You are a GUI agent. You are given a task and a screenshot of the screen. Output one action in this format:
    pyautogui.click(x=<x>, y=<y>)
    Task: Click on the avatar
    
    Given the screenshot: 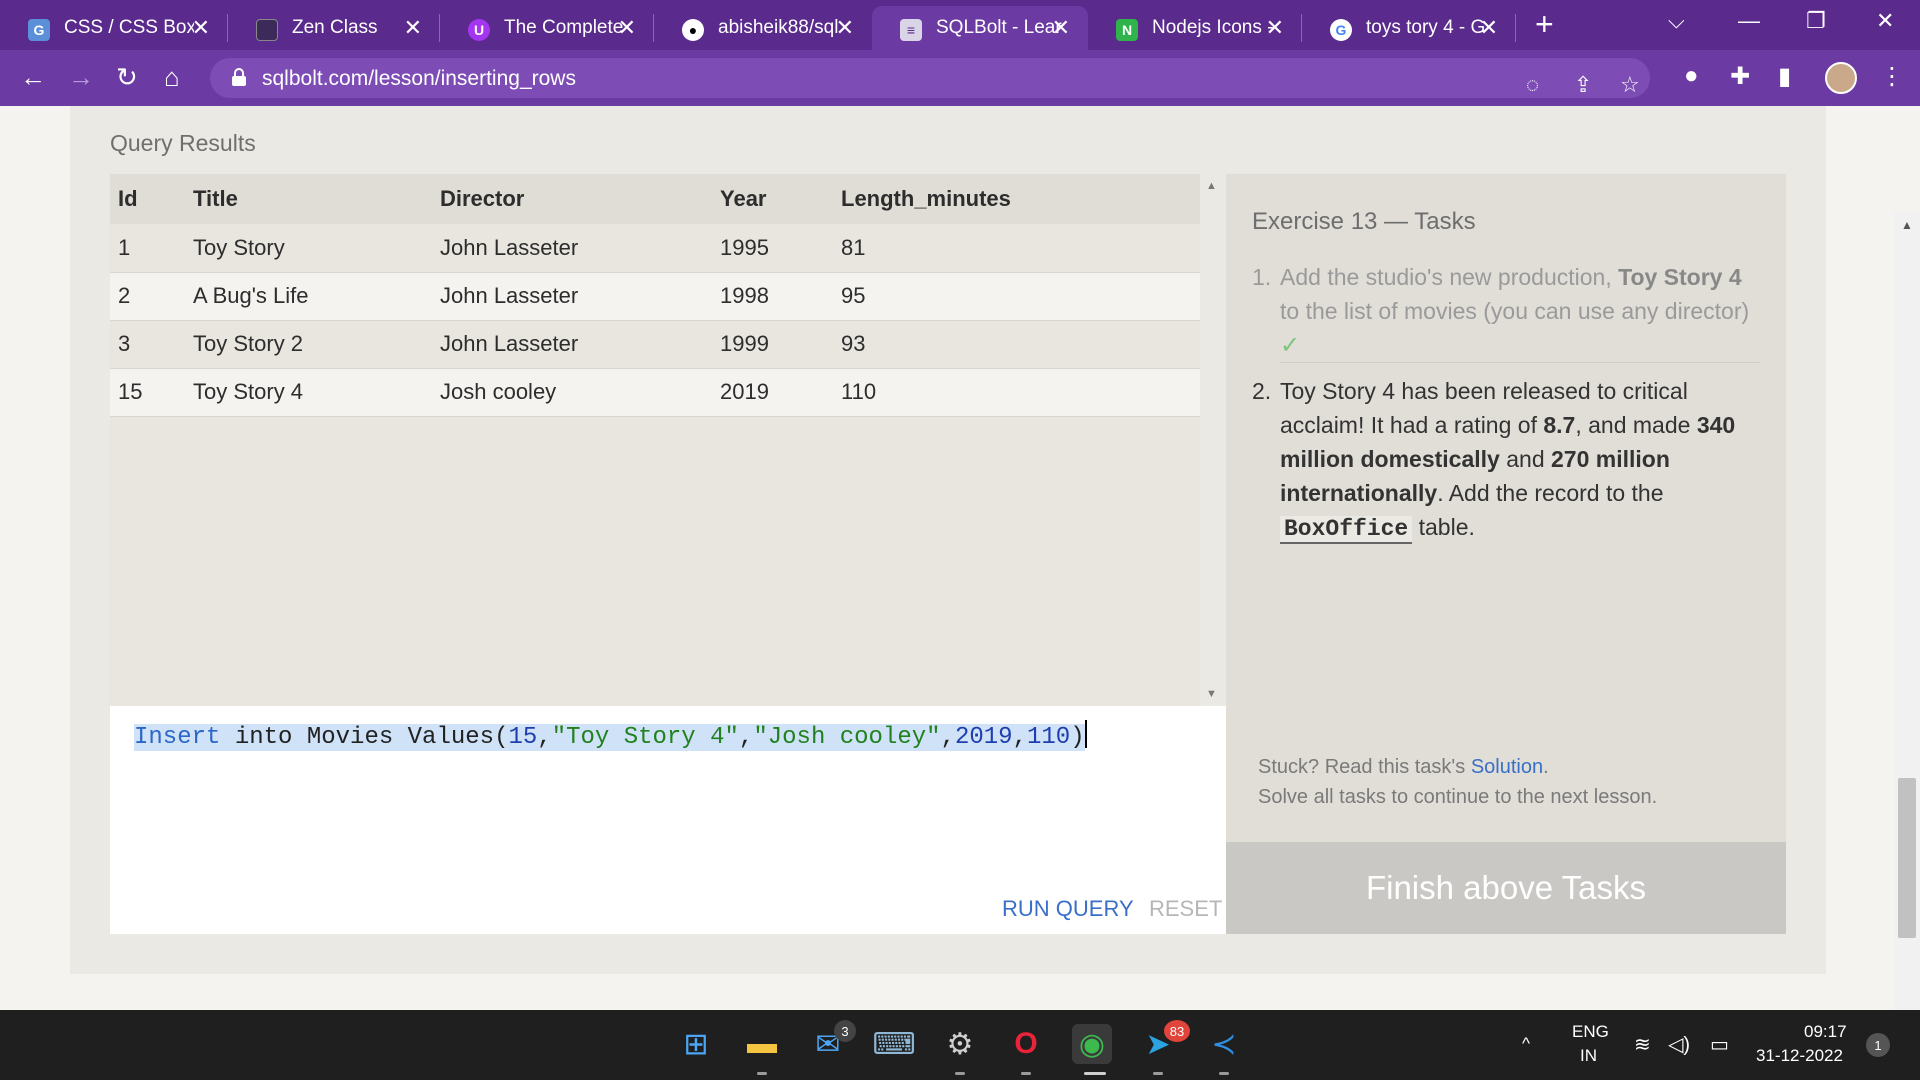 What is the action you would take?
    pyautogui.click(x=1841, y=78)
    